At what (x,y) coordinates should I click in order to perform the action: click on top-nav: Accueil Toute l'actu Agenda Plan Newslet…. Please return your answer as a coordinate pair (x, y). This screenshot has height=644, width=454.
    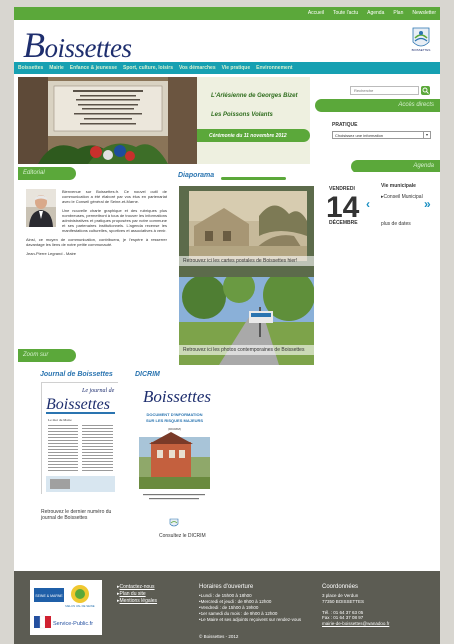
    Looking at the image, I should click on (227, 13).